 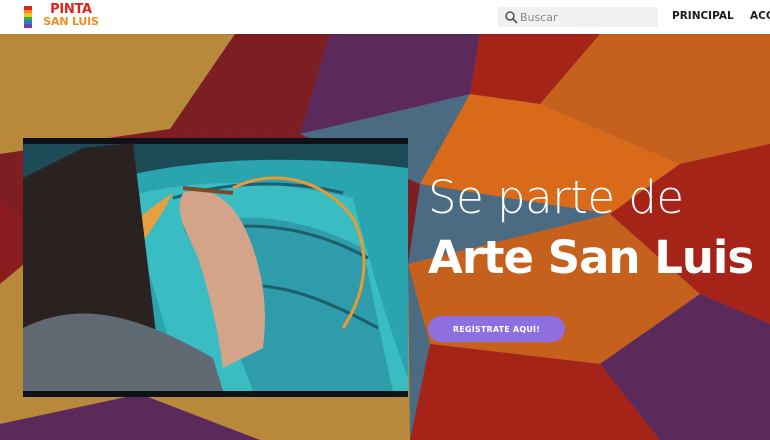 I want to click on search-icon, so click(x=511, y=17).